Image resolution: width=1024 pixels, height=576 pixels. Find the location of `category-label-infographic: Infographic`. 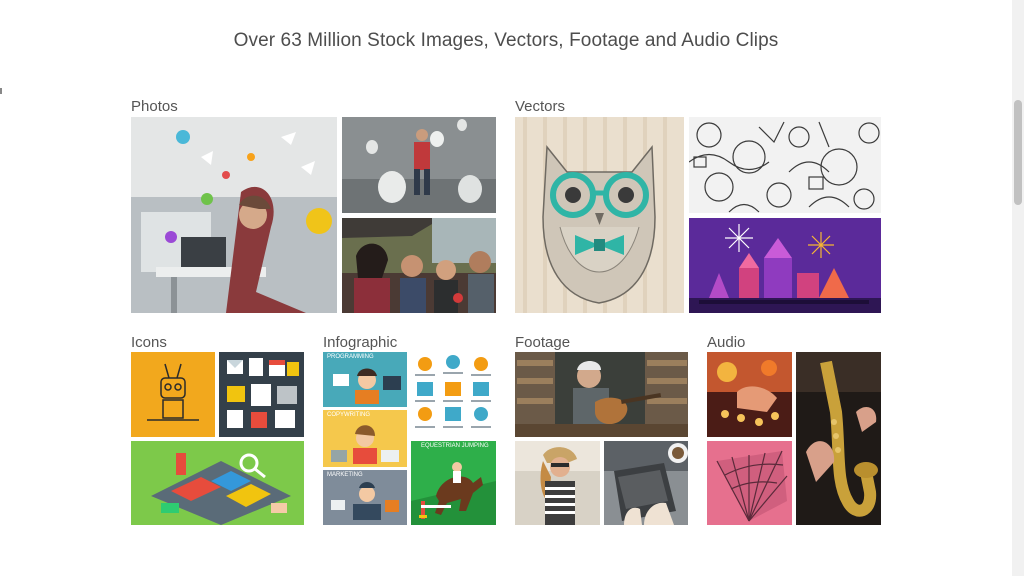

category-label-infographic: Infographic is located at coordinates (360, 342).